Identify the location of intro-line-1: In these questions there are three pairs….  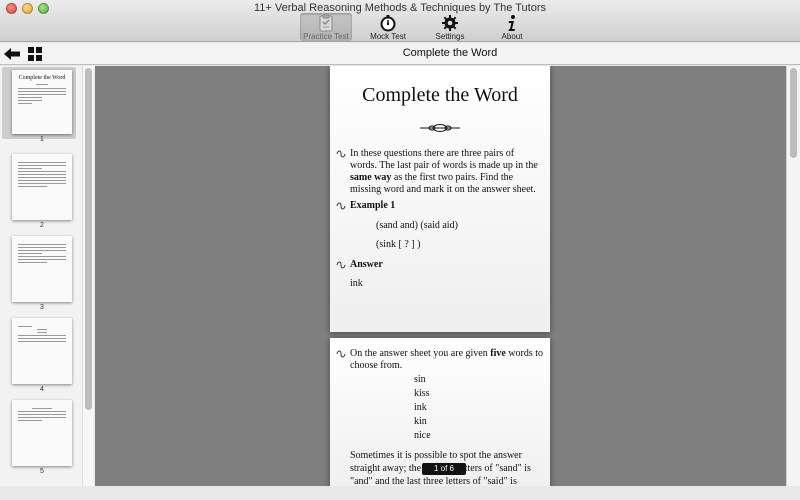
(432, 153).